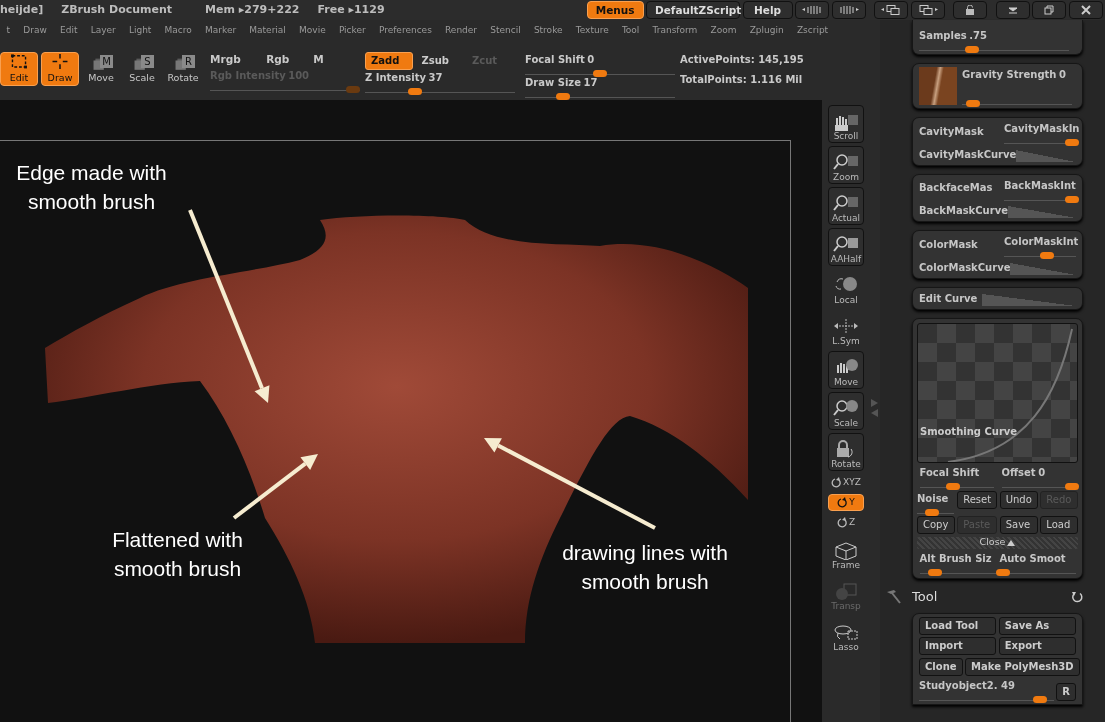 Image resolution: width=1105 pixels, height=722 pixels. I want to click on menu-item: Zplugin, so click(767, 31).